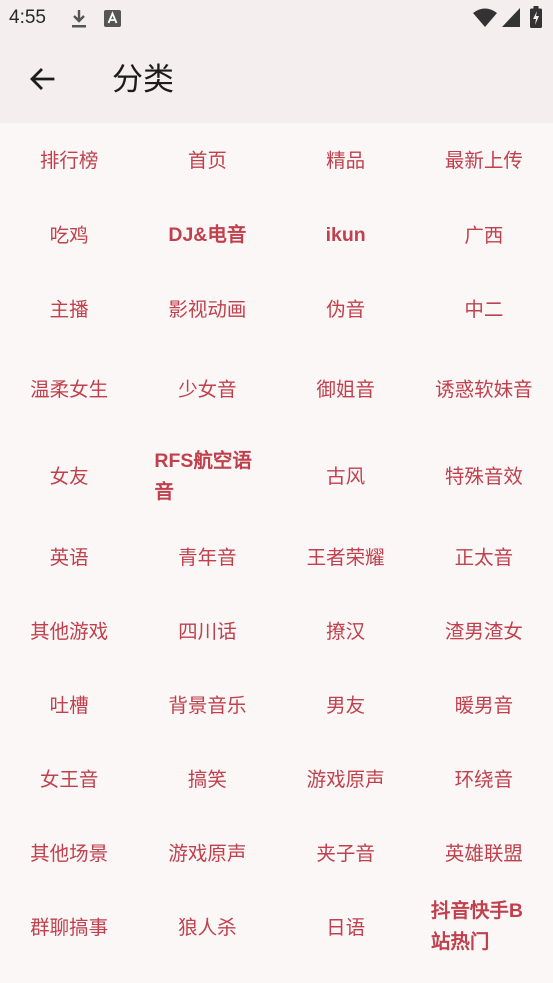 This screenshot has height=983, width=553. I want to click on category-row: 女王音 搞笑 游戏原声 环绕音, so click(276, 779).